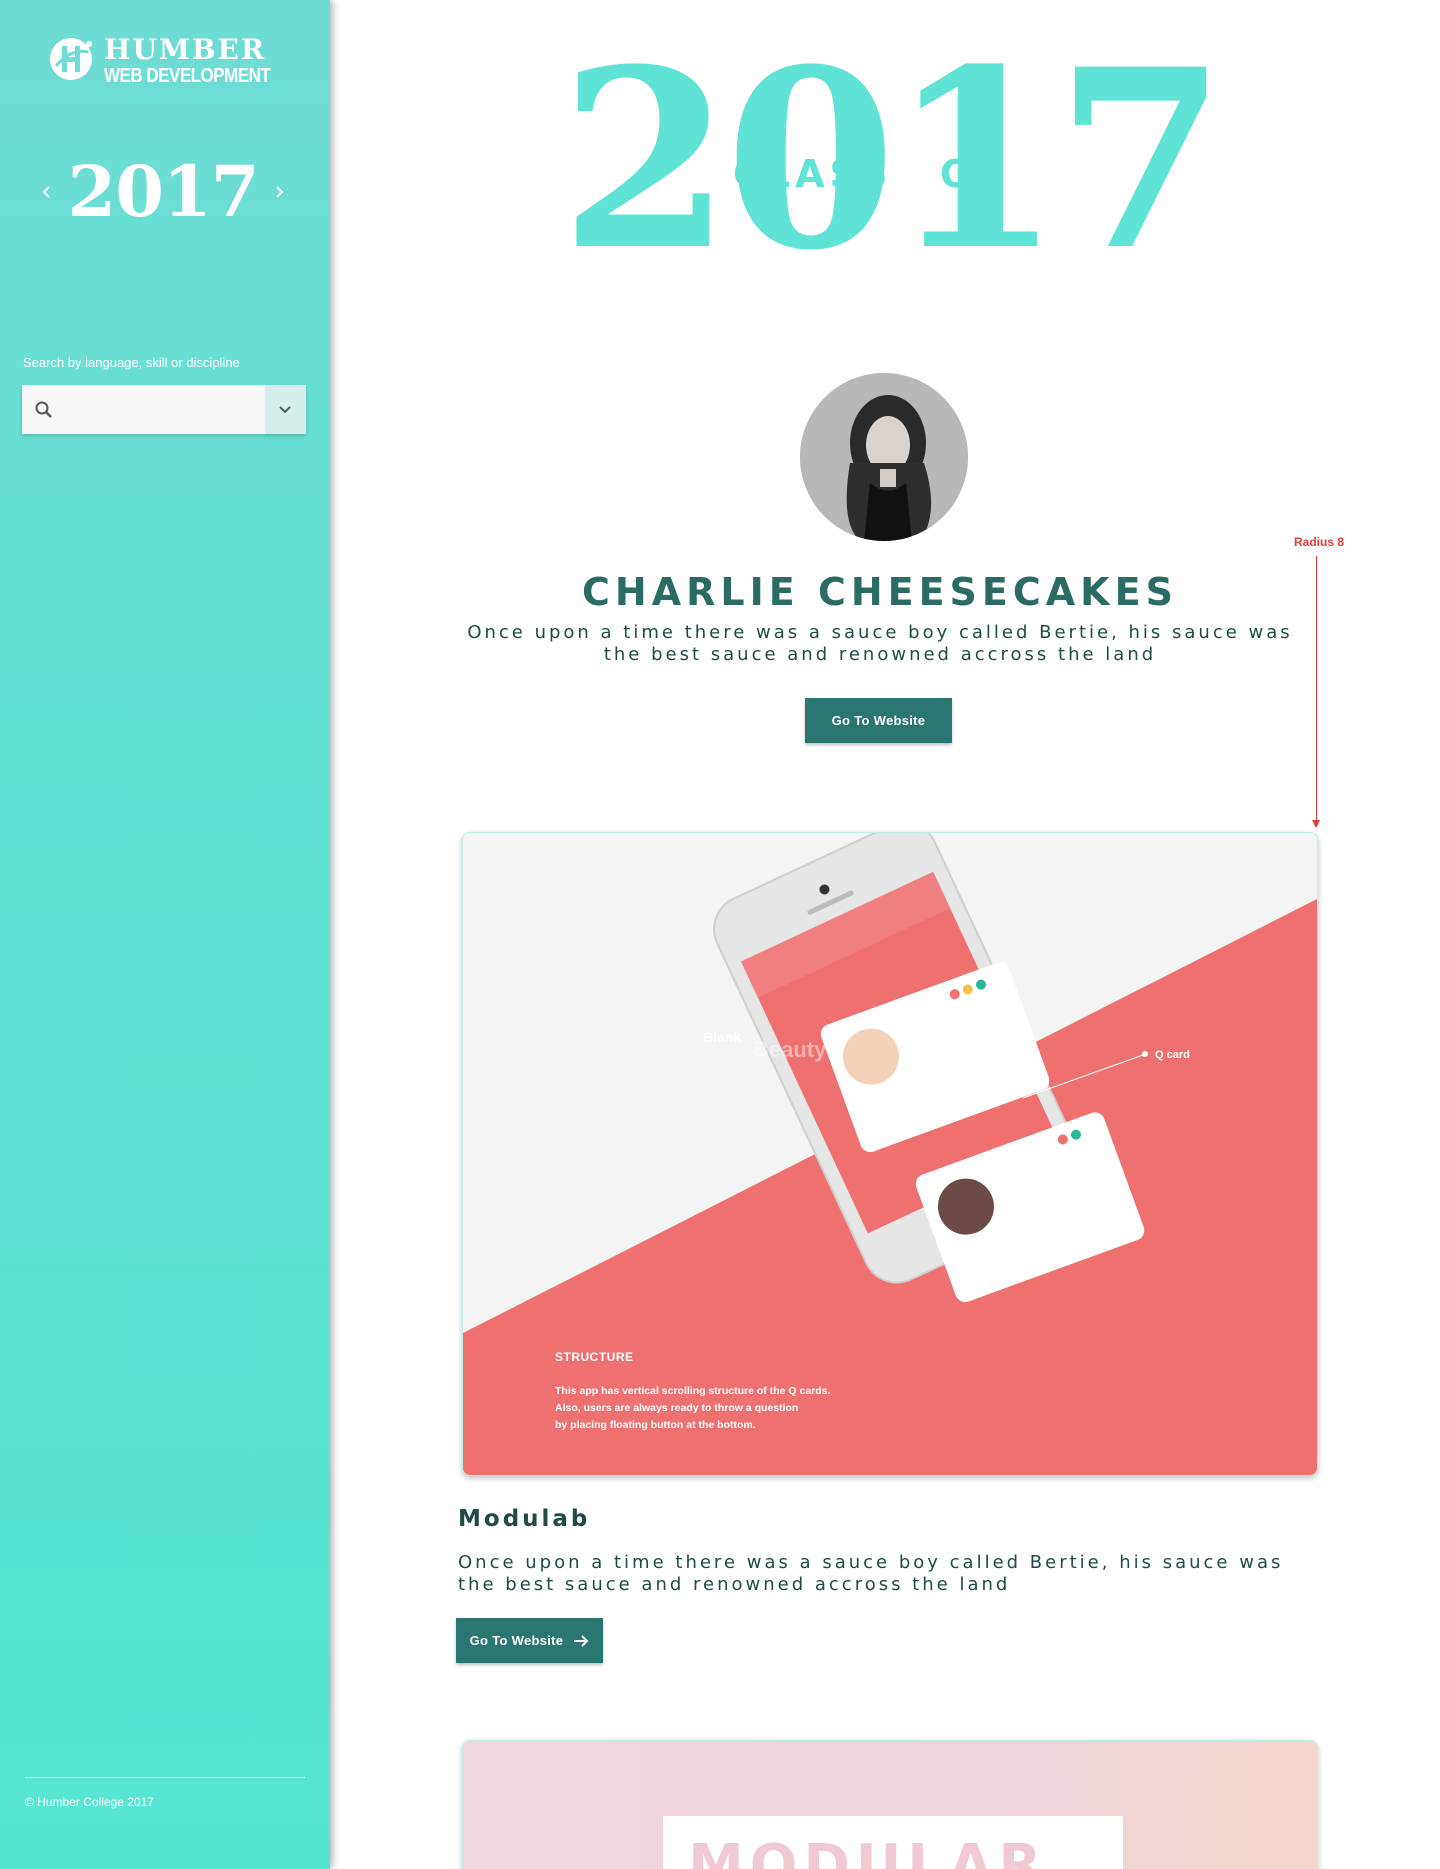  What do you see at coordinates (722, 1037) in the screenshot?
I see `app-brand-text: Blank` at bounding box center [722, 1037].